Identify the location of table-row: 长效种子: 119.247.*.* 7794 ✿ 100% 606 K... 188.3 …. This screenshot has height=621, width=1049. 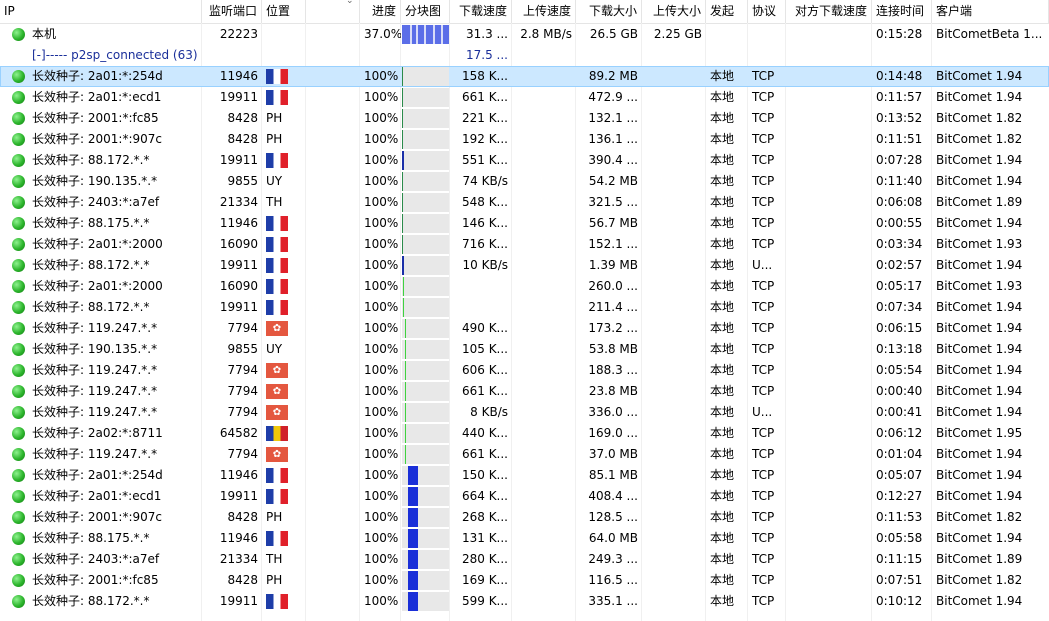
(524, 370).